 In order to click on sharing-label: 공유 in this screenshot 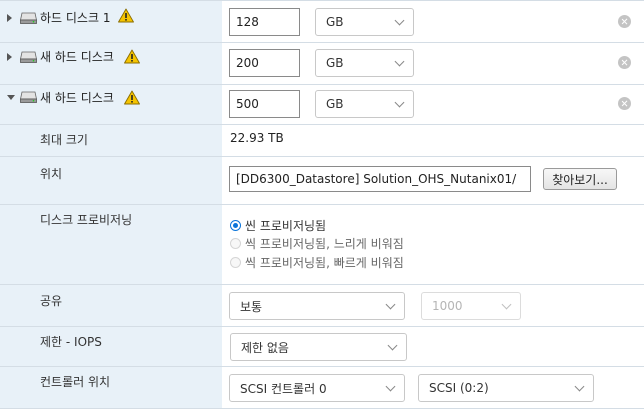, I will do `click(51, 301)`.